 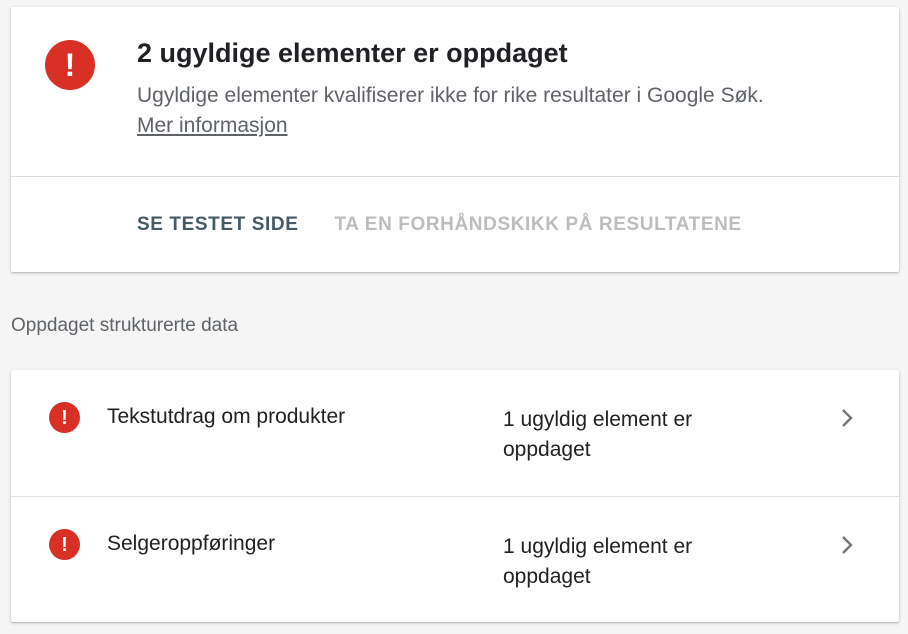 What do you see at coordinates (212, 126) in the screenshot?
I see `more-info-link: Mer informasjon` at bounding box center [212, 126].